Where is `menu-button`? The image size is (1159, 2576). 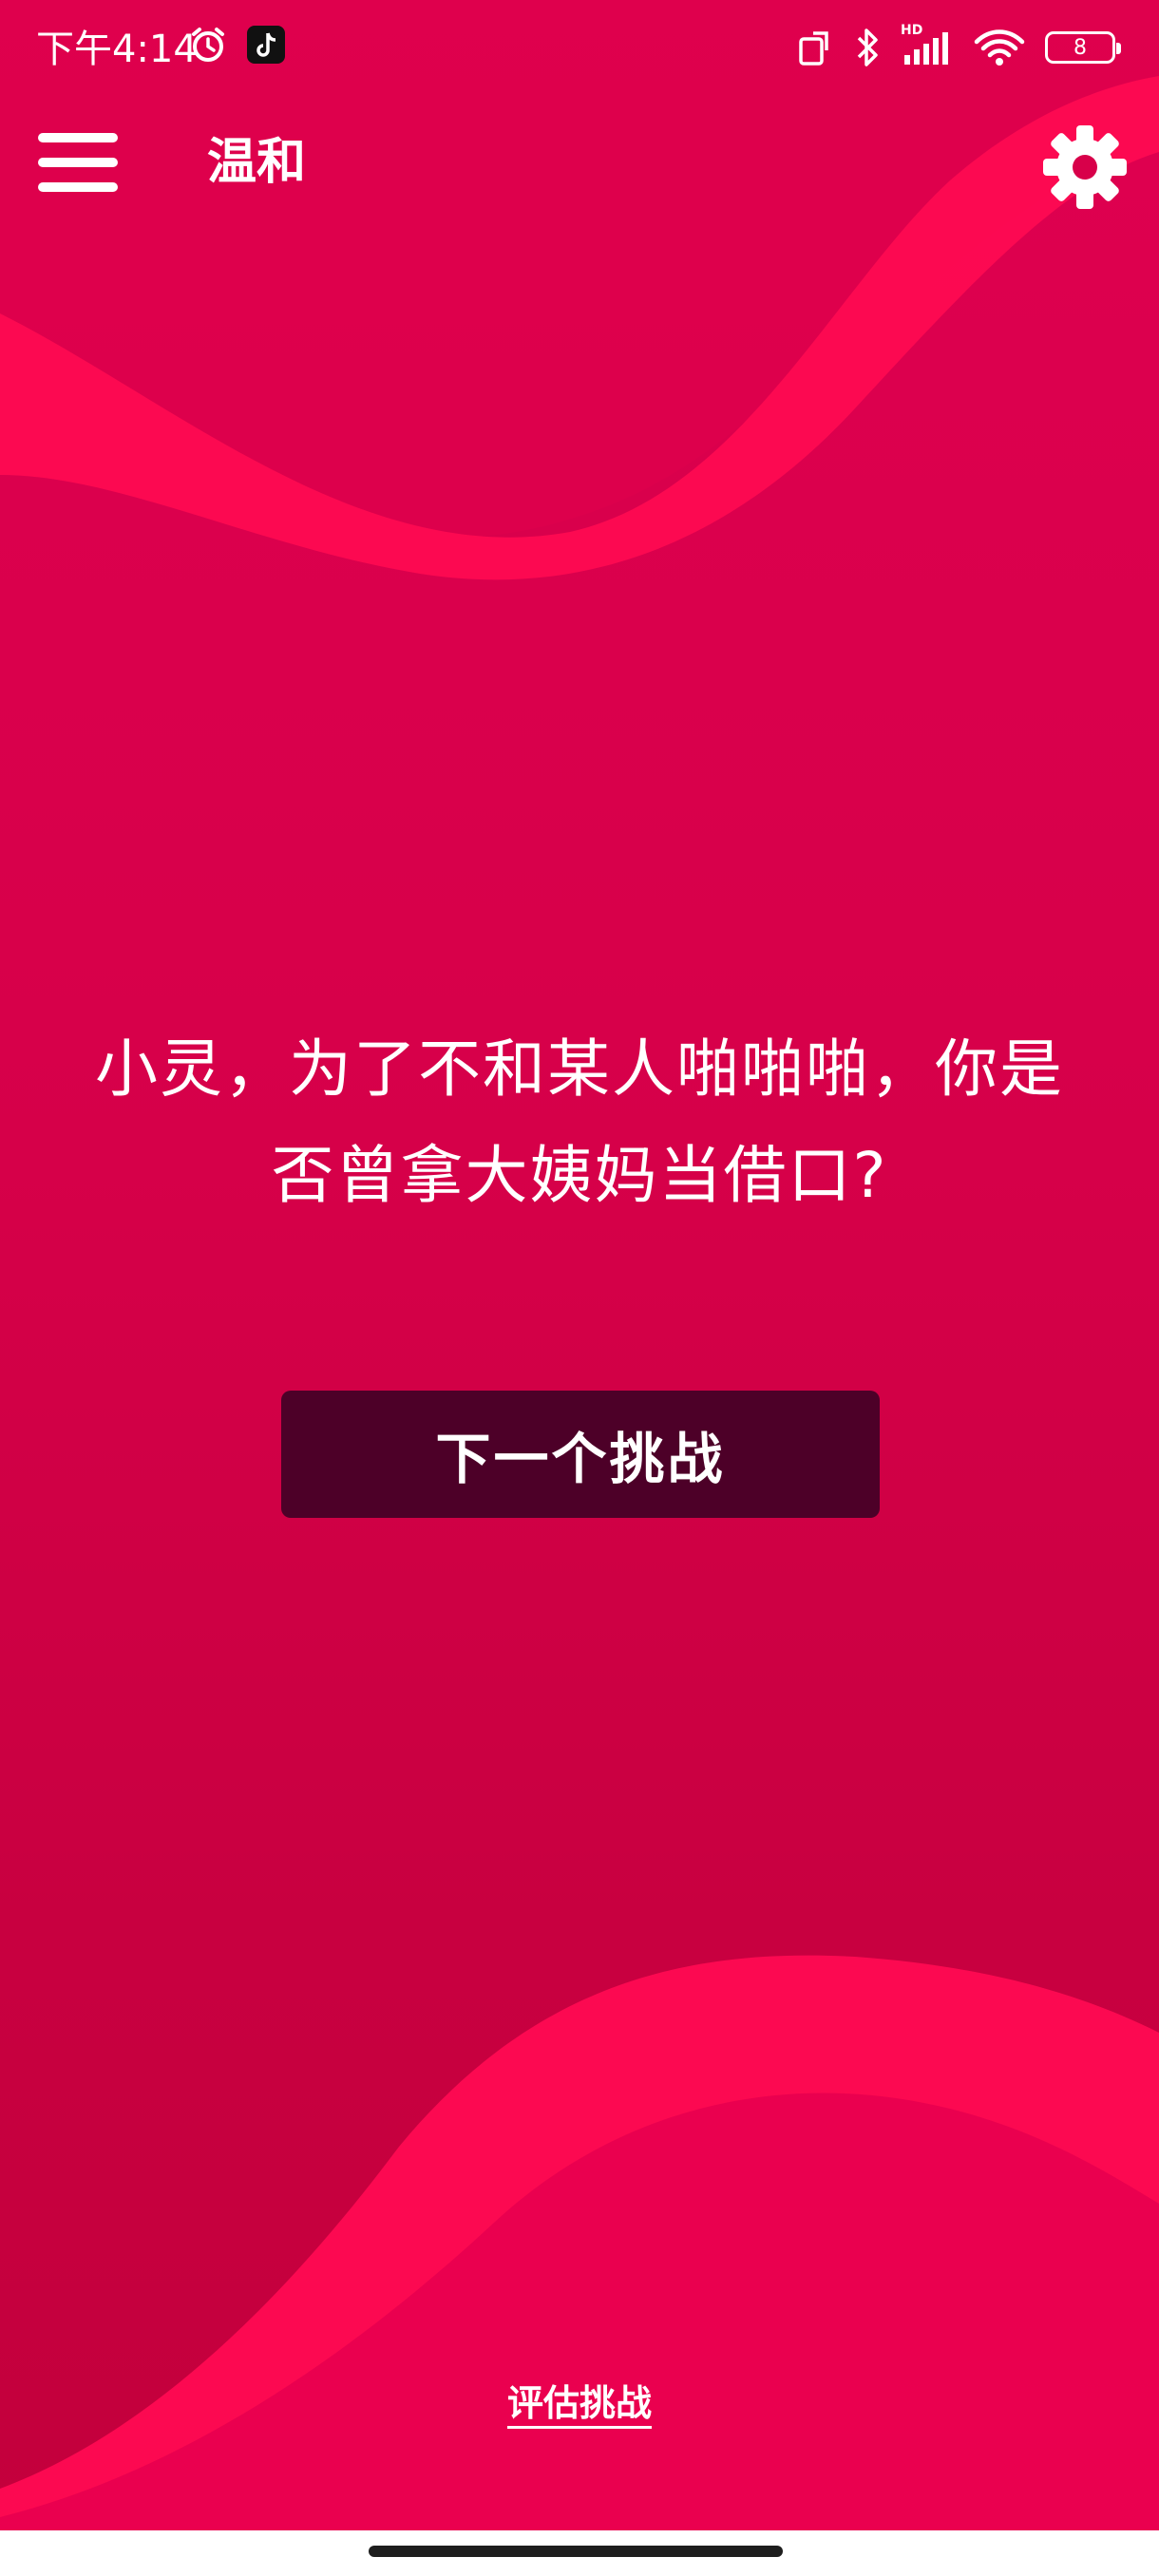 menu-button is located at coordinates (81, 162).